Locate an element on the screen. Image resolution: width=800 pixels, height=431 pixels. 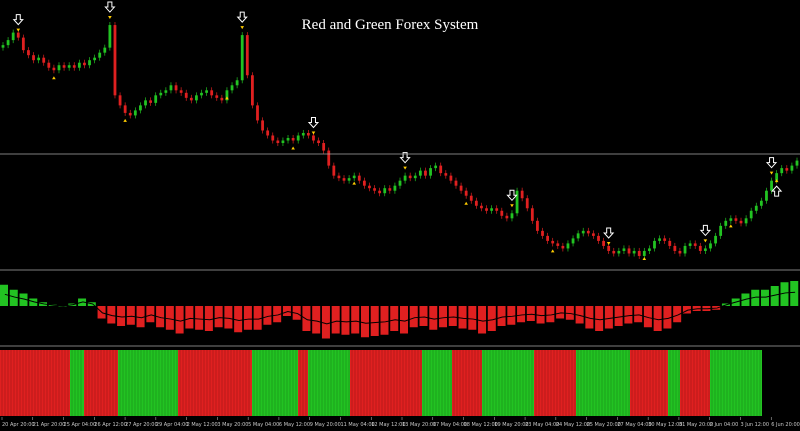
axis-tick-label: 20 Apr 20:00 is located at coordinates (18, 425).